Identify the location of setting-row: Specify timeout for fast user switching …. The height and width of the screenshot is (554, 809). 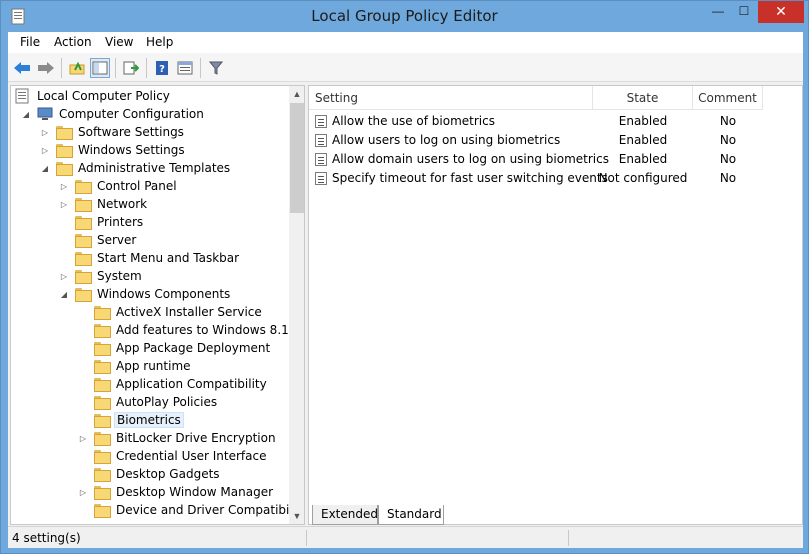
(555, 178).